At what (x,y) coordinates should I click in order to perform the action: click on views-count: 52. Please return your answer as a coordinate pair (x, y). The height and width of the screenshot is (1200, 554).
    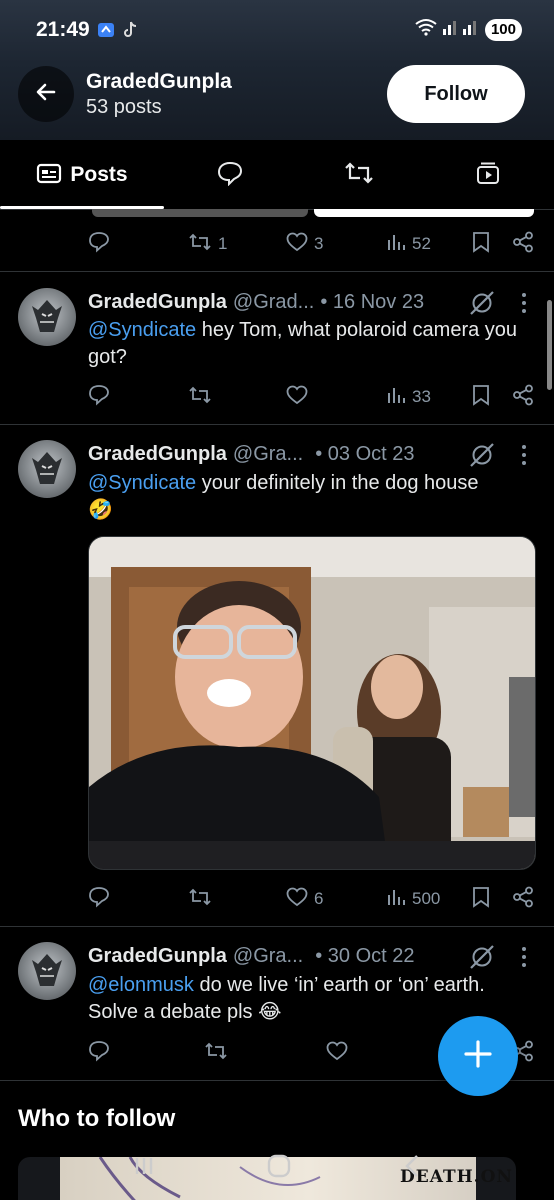
    Looking at the image, I should click on (421, 243).